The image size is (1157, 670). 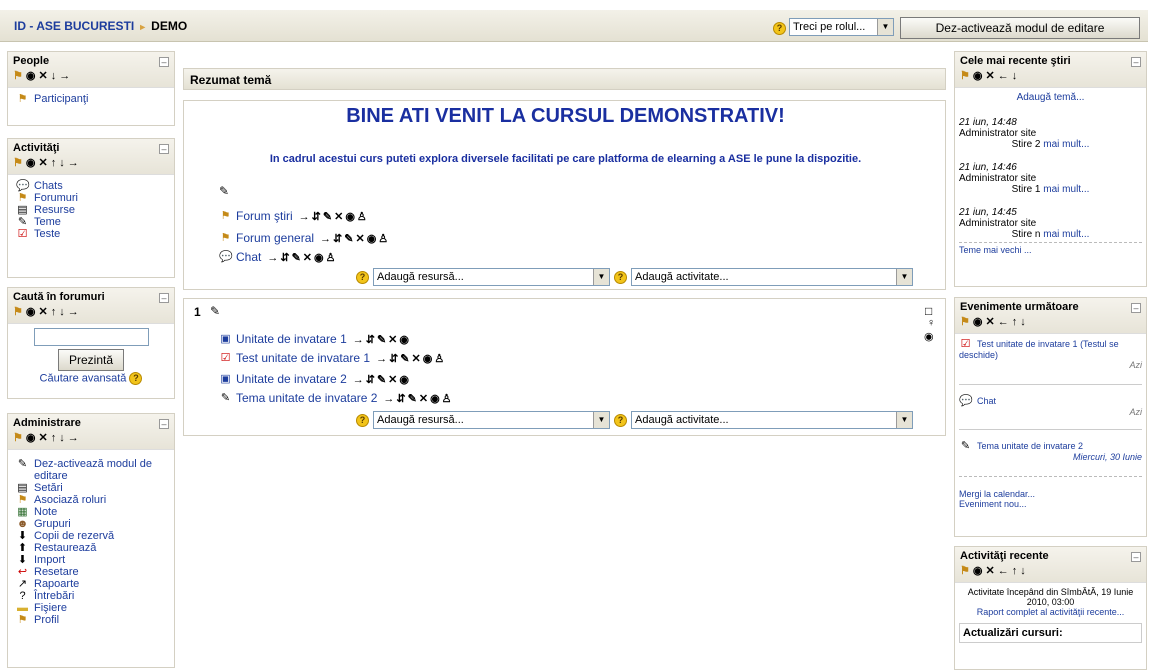 I want to click on search-input, so click(x=91, y=337).